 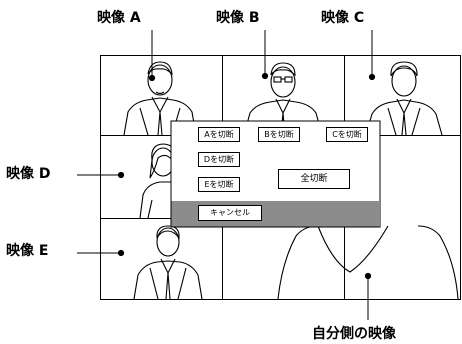 What do you see at coordinates (168, 262) in the screenshot?
I see `participant-e-figure` at bounding box center [168, 262].